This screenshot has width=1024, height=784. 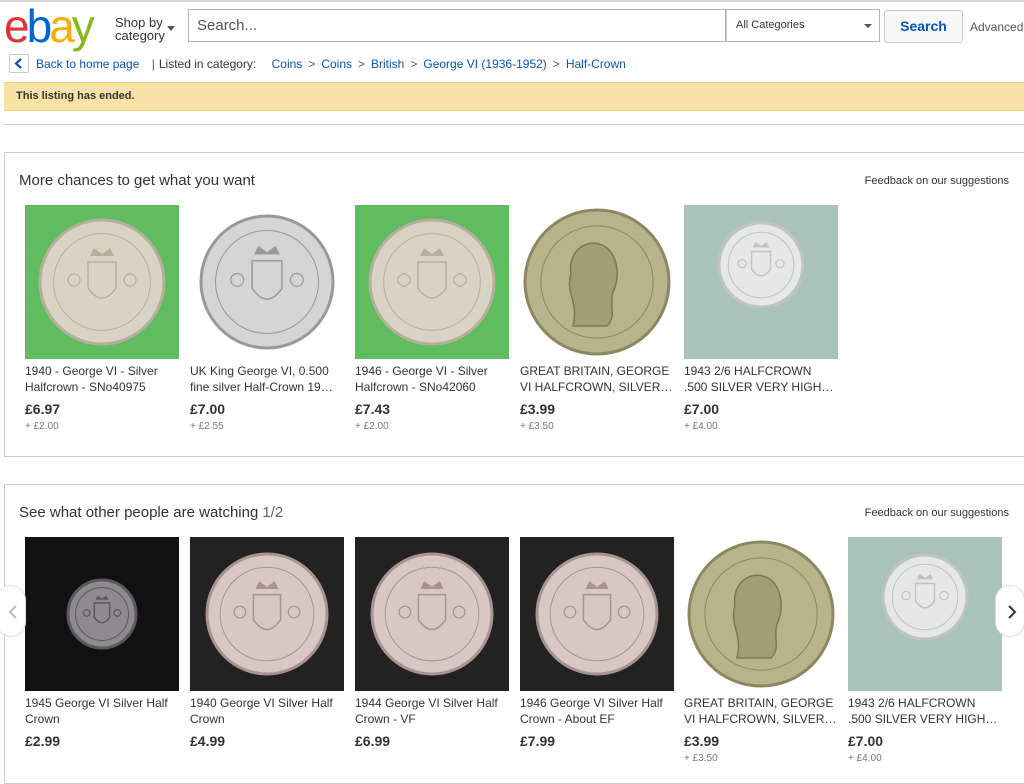 What do you see at coordinates (102, 711) in the screenshot?
I see `product-title: 1945 George VI Silver Half Crown` at bounding box center [102, 711].